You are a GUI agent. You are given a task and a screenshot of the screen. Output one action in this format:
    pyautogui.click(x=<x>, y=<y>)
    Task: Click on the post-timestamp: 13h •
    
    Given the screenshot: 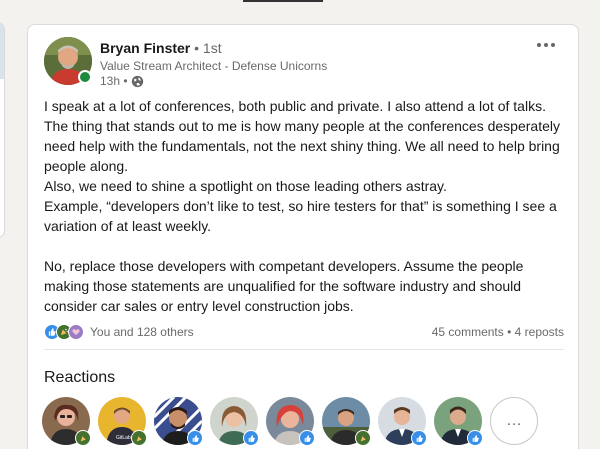 What is the action you would take?
    pyautogui.click(x=114, y=81)
    